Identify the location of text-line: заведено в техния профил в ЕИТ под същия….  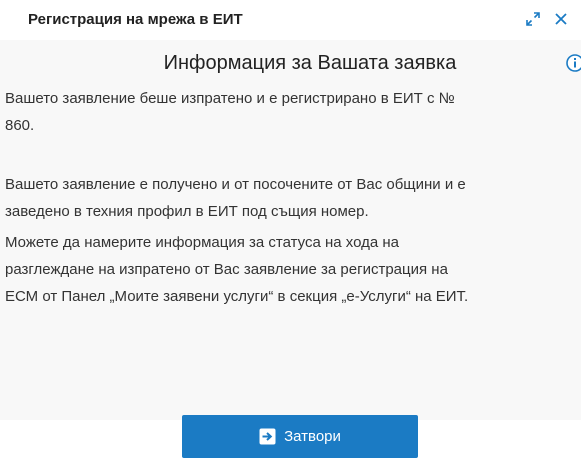
(187, 211).